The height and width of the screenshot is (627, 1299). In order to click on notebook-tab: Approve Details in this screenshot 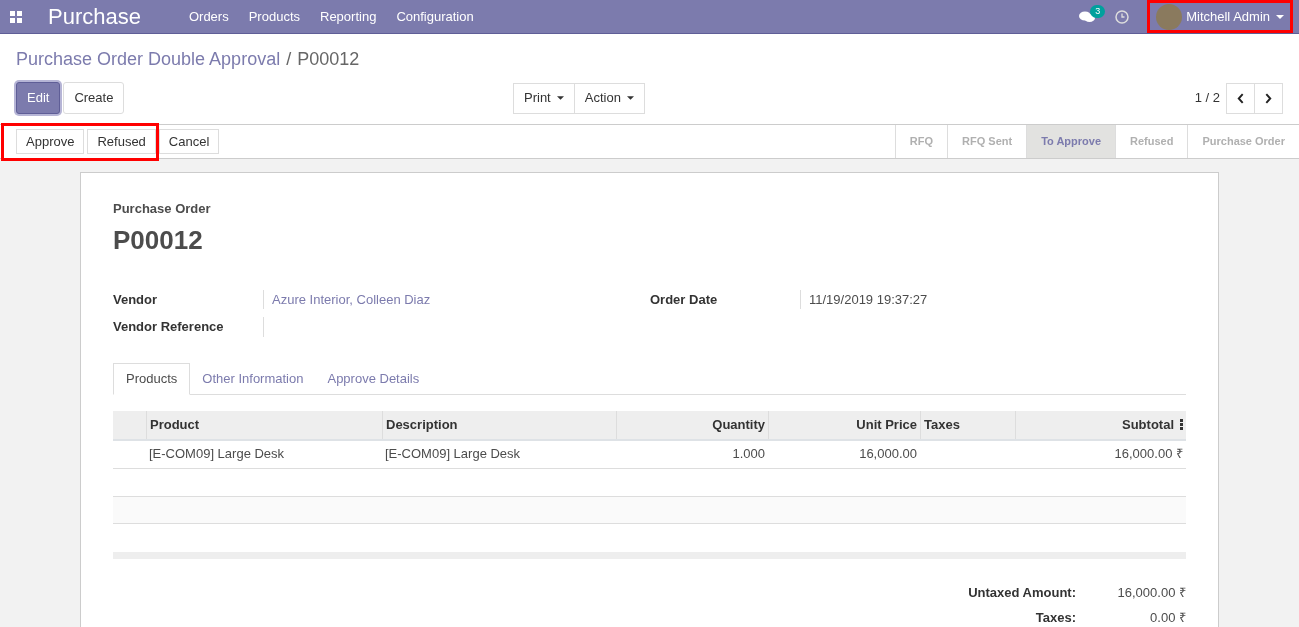, I will do `click(373, 378)`.